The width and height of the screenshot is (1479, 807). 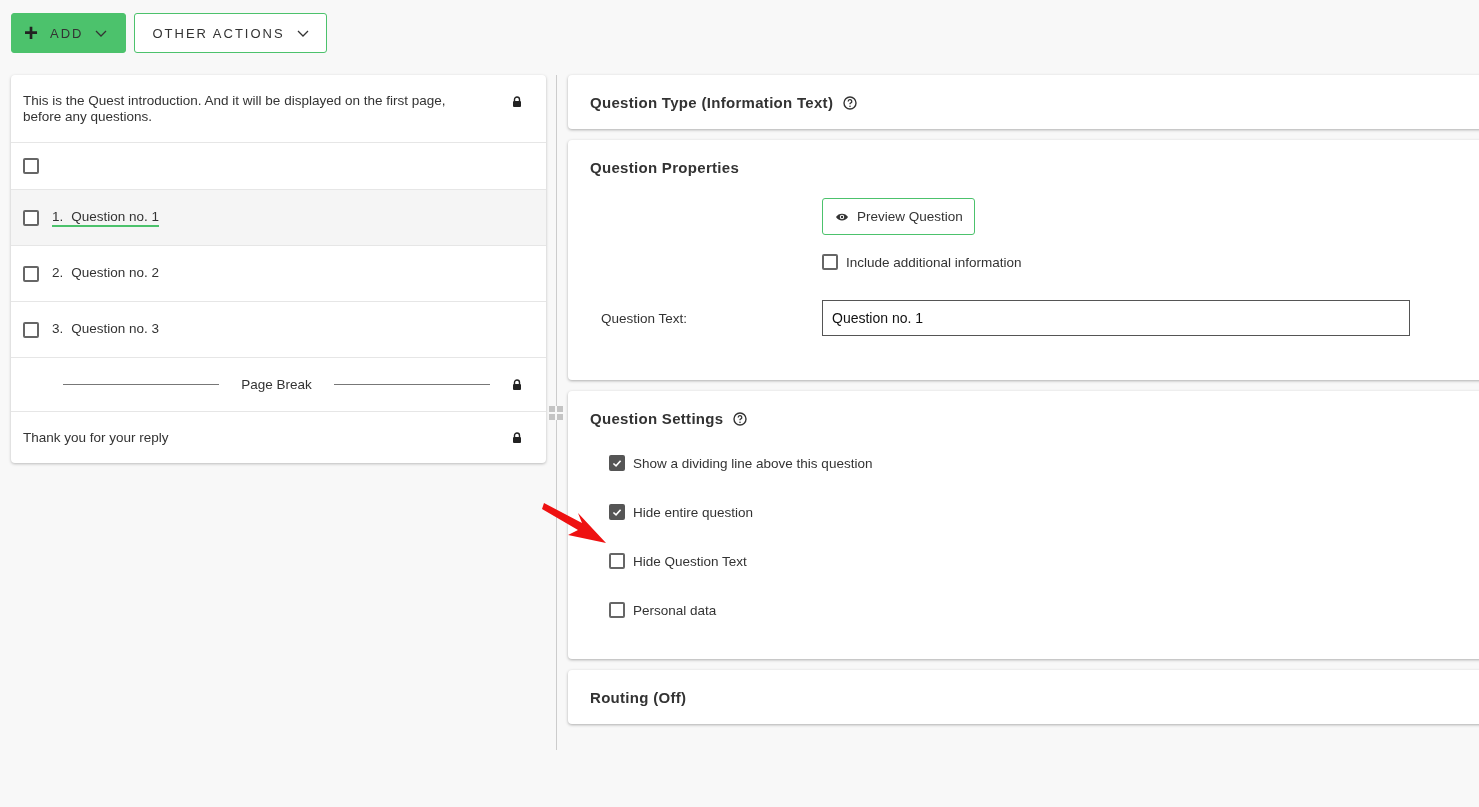 What do you see at coordinates (1116, 318) in the screenshot?
I see `question-text-field: Question no. 1` at bounding box center [1116, 318].